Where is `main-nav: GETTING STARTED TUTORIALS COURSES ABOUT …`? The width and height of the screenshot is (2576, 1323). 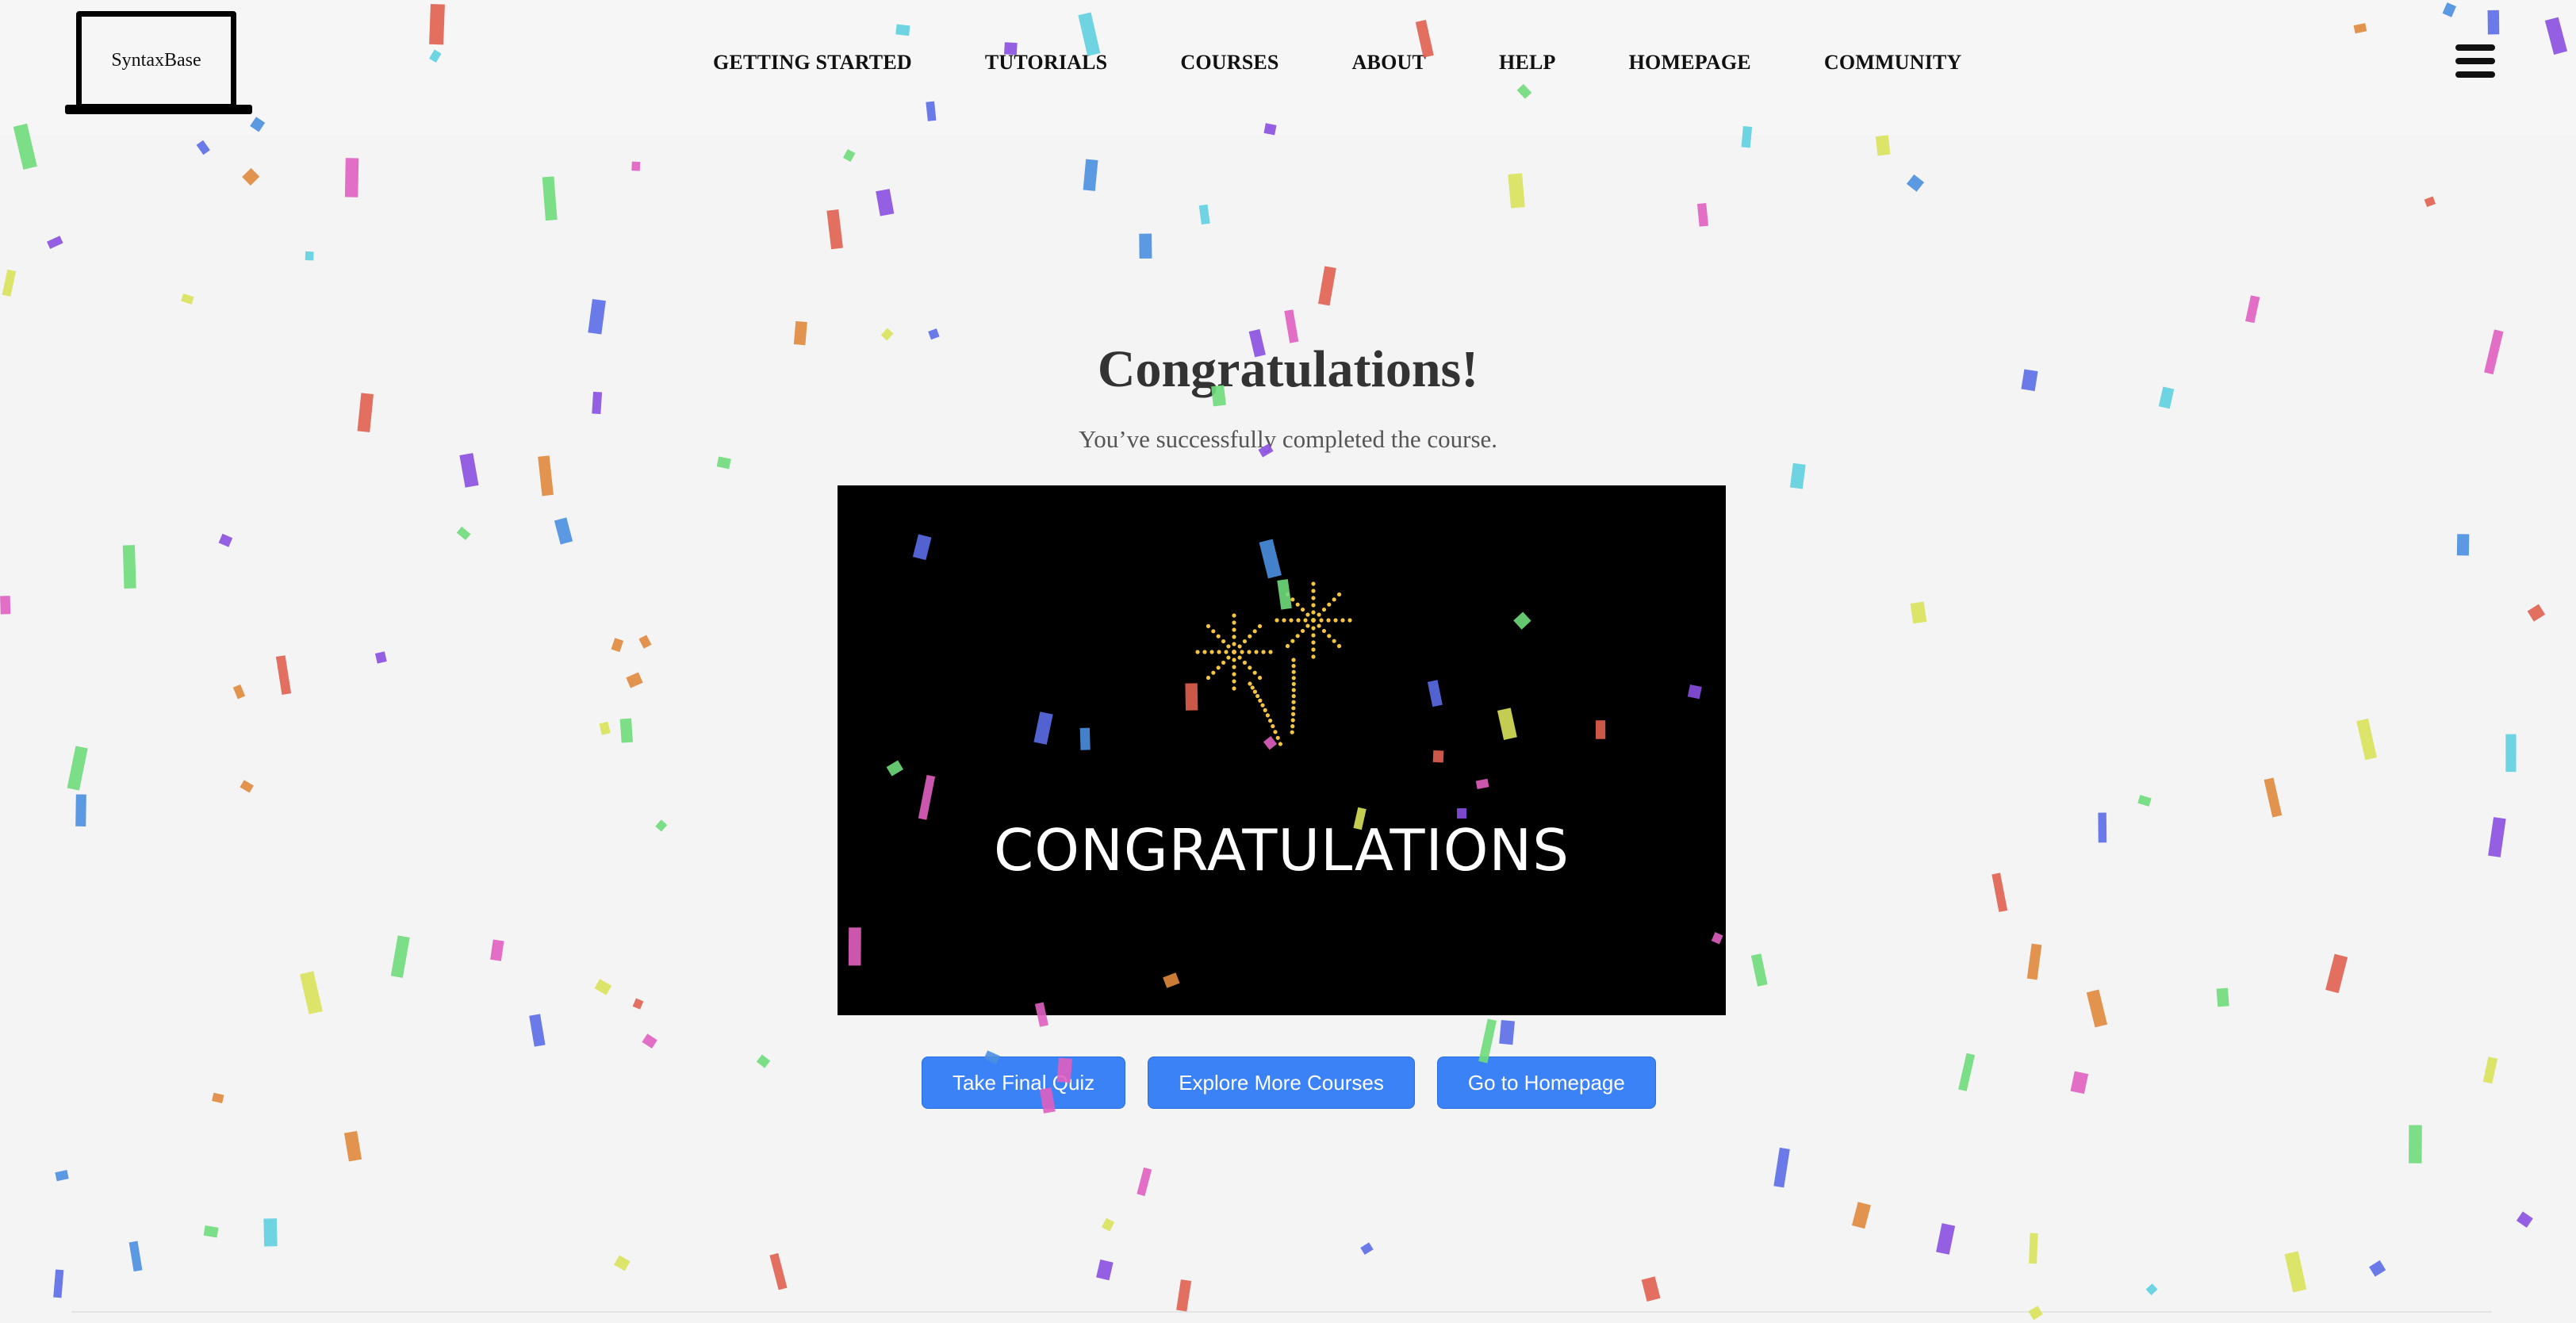
main-nav: GETTING STARTED TUTORIALS COURSES ABOUT … is located at coordinates (1338, 63).